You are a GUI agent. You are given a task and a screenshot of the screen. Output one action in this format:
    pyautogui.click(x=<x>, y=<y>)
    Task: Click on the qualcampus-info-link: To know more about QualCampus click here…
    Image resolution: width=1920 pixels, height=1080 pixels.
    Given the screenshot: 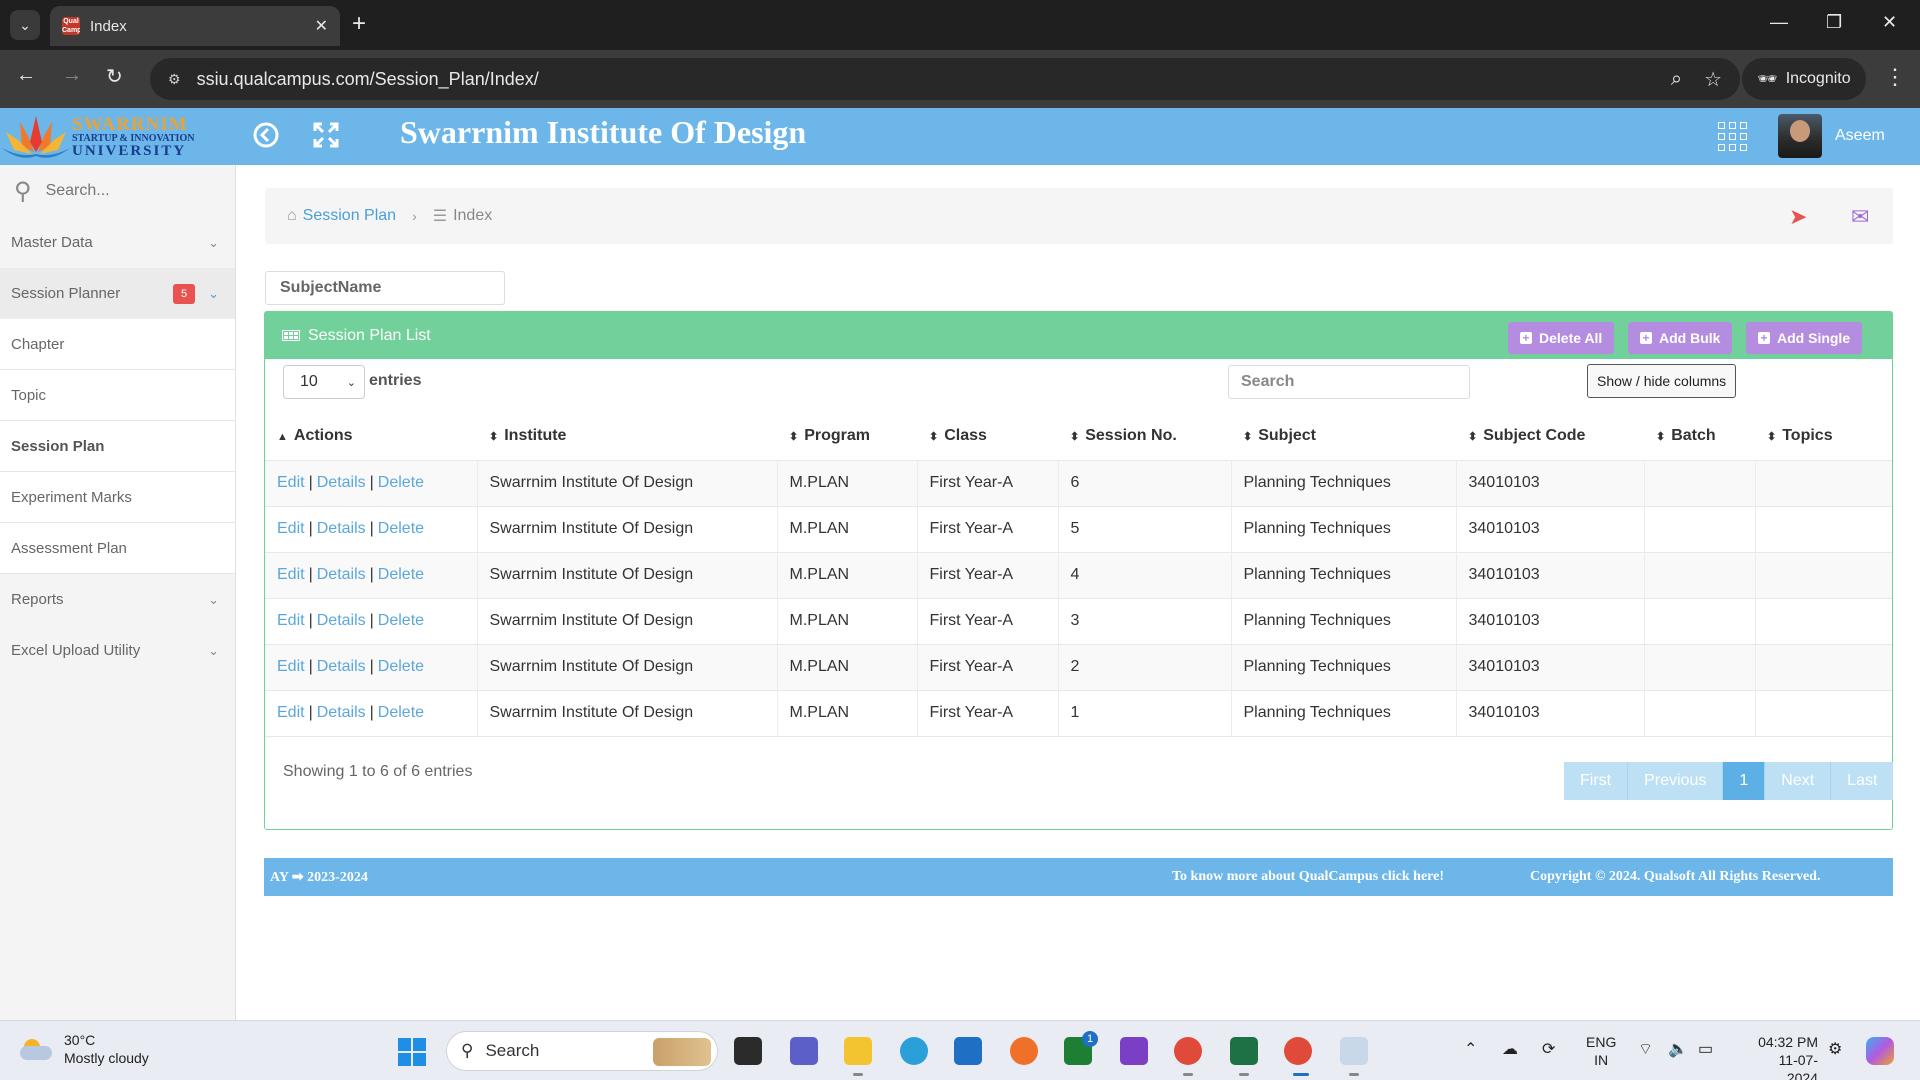 What is the action you would take?
    pyautogui.click(x=1308, y=877)
    